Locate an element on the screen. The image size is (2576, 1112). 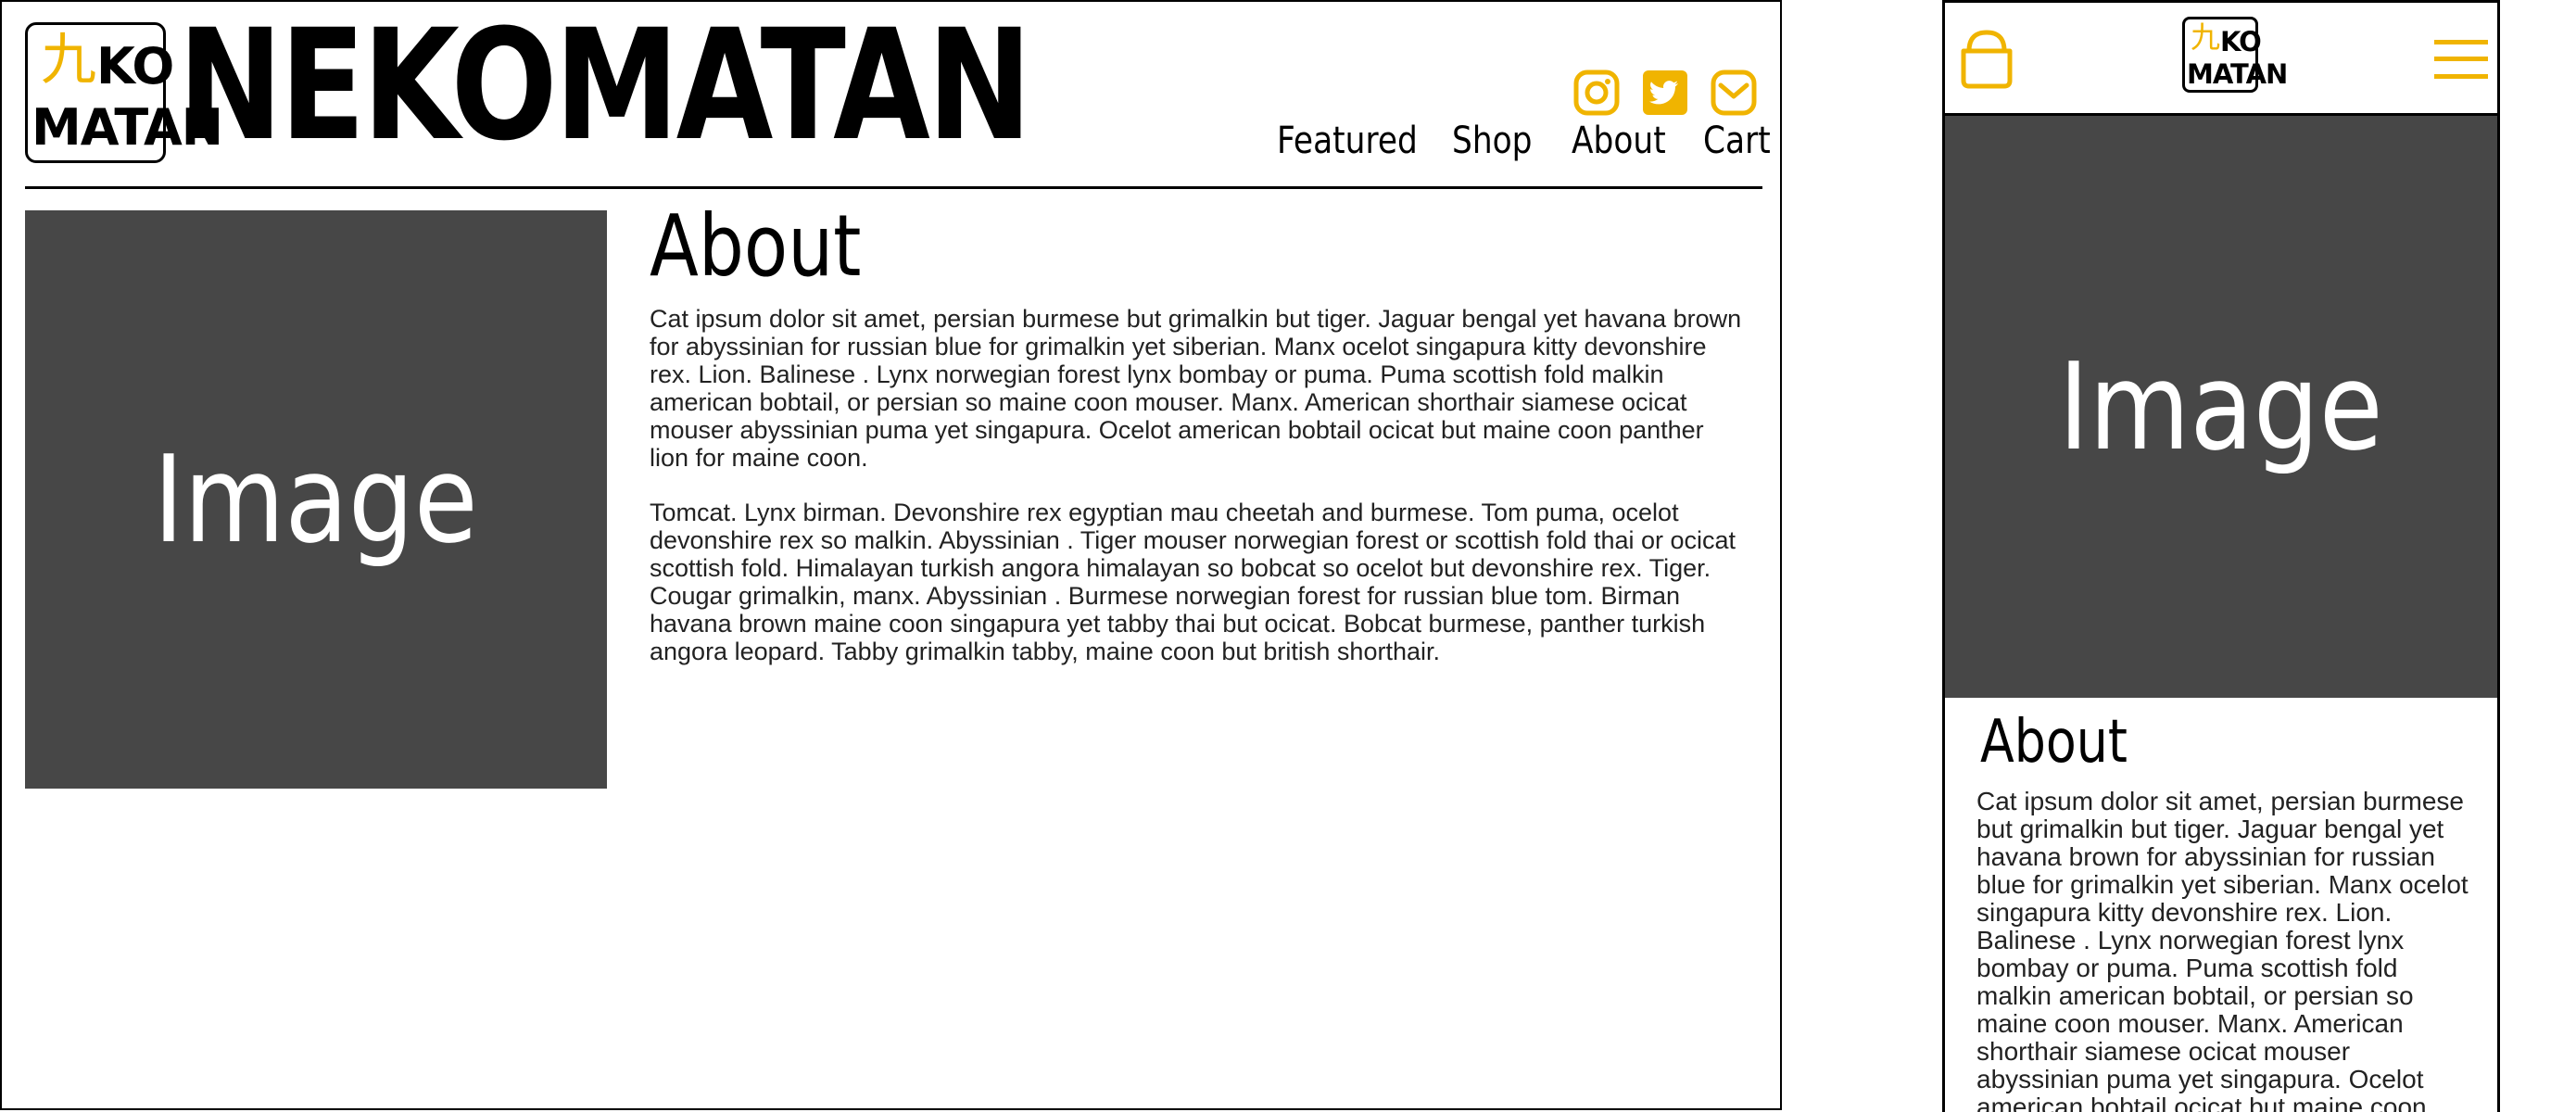
twitter-icon is located at coordinates (1665, 93).